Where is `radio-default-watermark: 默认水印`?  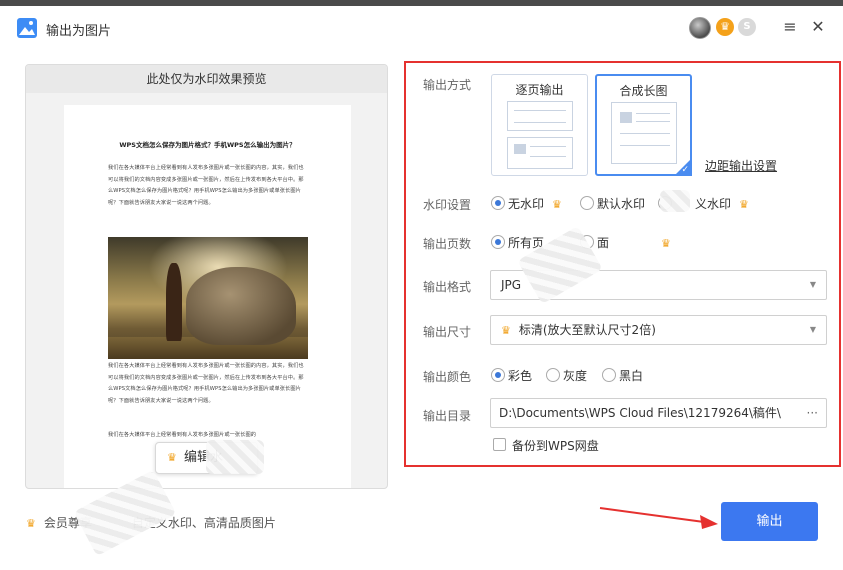
radio-default-watermark: 默认水印 is located at coordinates (612, 203).